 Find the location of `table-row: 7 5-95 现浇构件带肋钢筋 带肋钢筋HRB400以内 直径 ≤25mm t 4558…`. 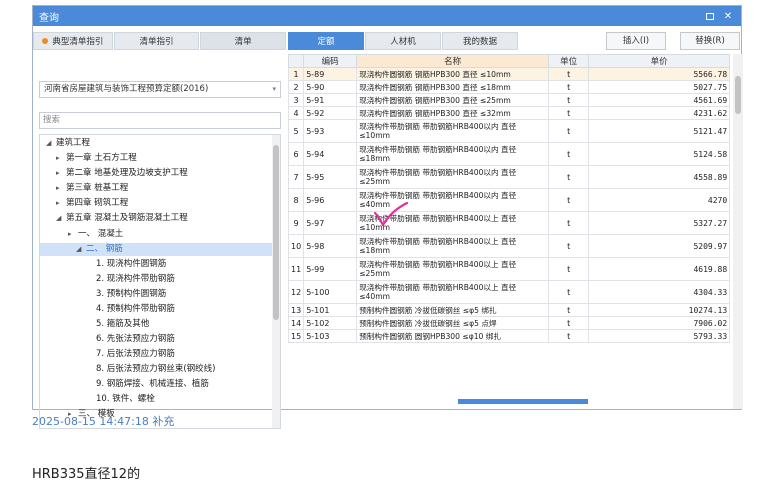

table-row: 7 5-95 现浇构件带肋钢筋 带肋钢筋HRB400以内 直径 ≤25mm t 4558… is located at coordinates (509, 177).